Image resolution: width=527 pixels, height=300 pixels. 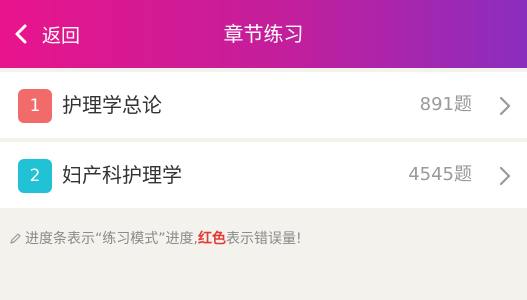 What do you see at coordinates (16, 238) in the screenshot?
I see `pencil-icon` at bounding box center [16, 238].